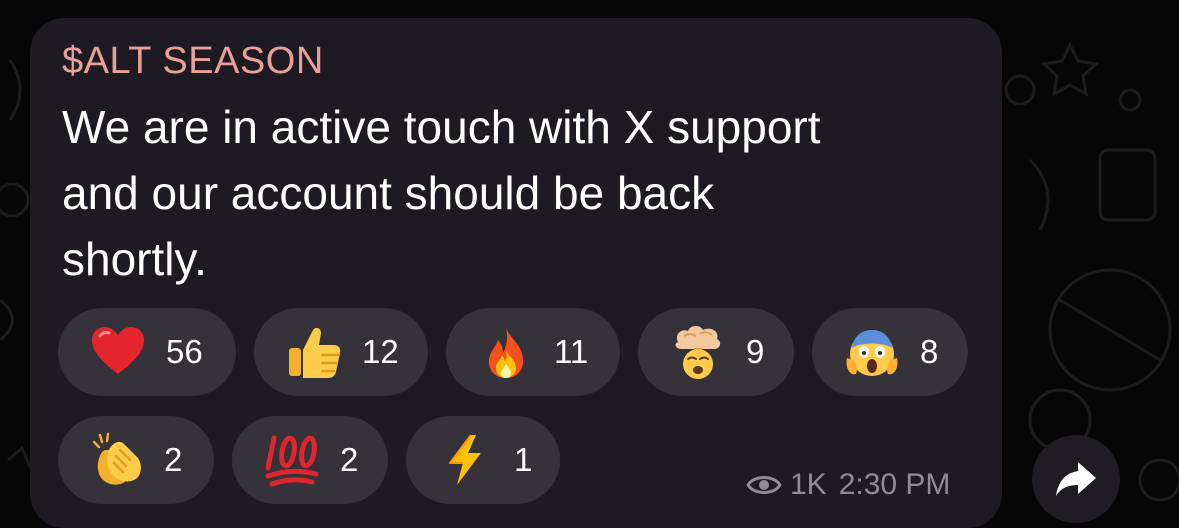 The width and height of the screenshot is (1179, 528). What do you see at coordinates (506, 352) in the screenshot?
I see `fire-icon` at bounding box center [506, 352].